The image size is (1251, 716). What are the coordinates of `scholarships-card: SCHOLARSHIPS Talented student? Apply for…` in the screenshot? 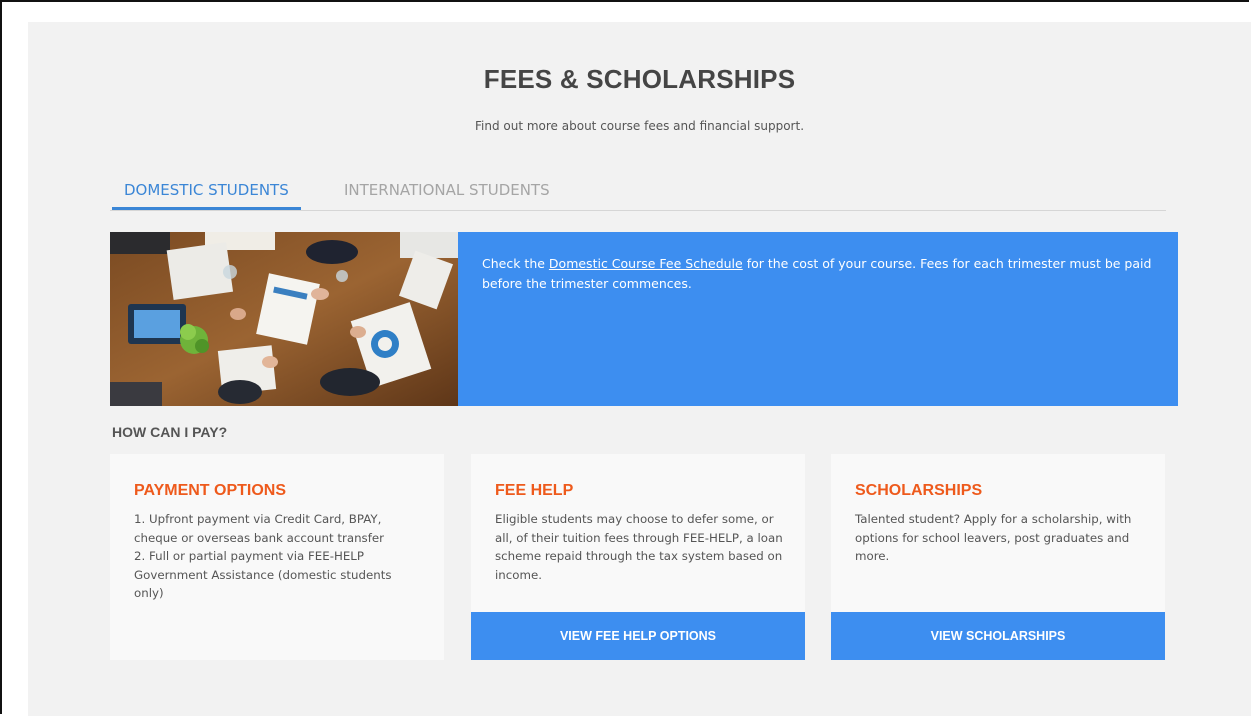 It's located at (998, 557).